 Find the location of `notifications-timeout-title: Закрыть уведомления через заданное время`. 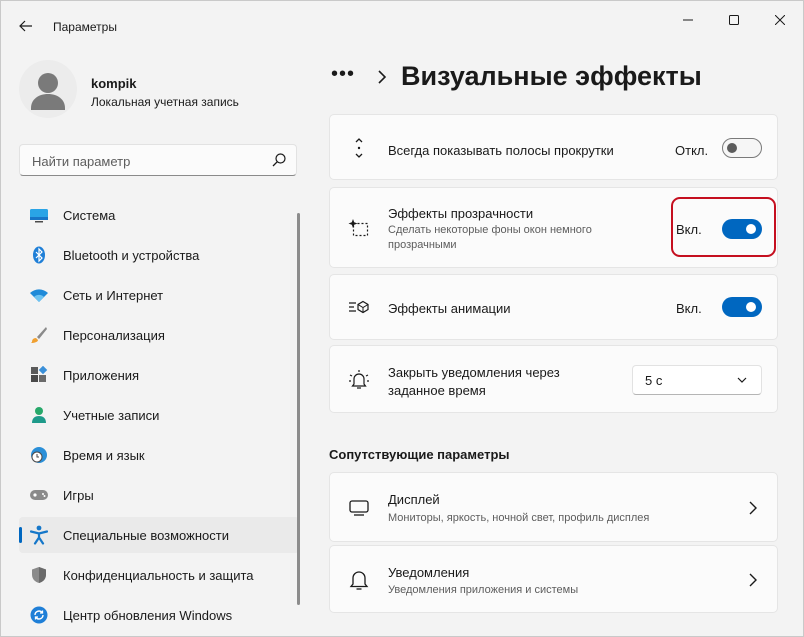

notifications-timeout-title: Закрыть уведомления через заданное время is located at coordinates (474, 381).